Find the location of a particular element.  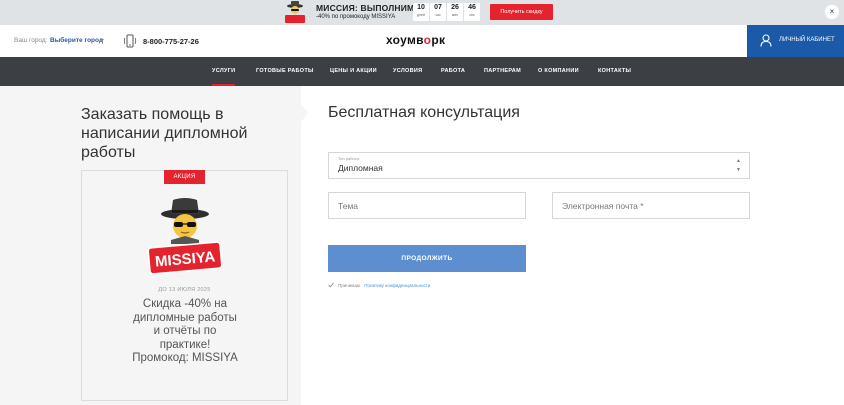

timer-seconds: 46 сек is located at coordinates (472, 12).